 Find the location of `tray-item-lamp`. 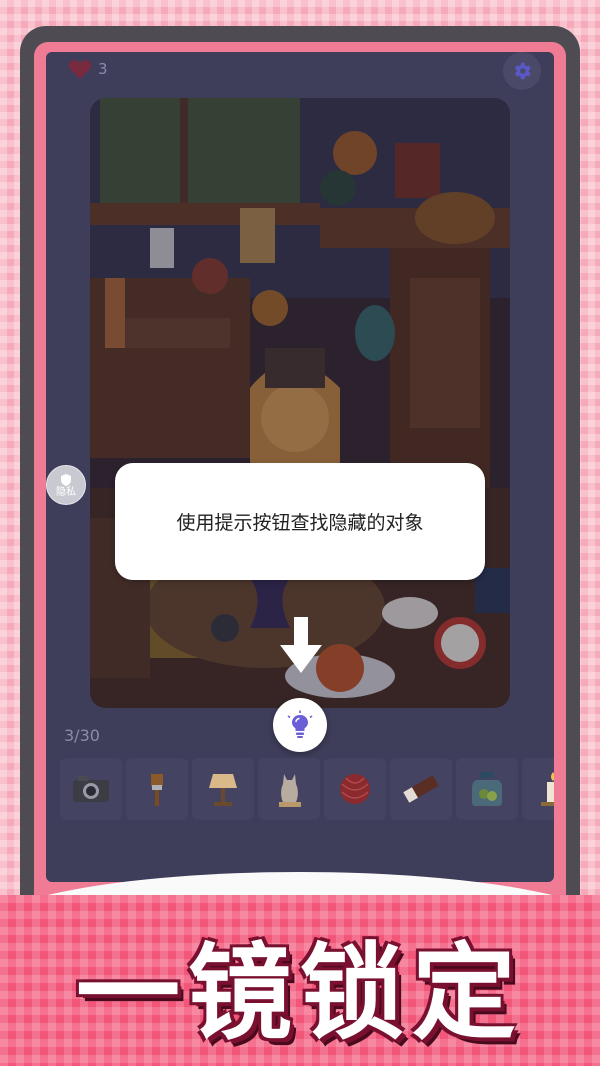

tray-item-lamp is located at coordinates (223, 789).